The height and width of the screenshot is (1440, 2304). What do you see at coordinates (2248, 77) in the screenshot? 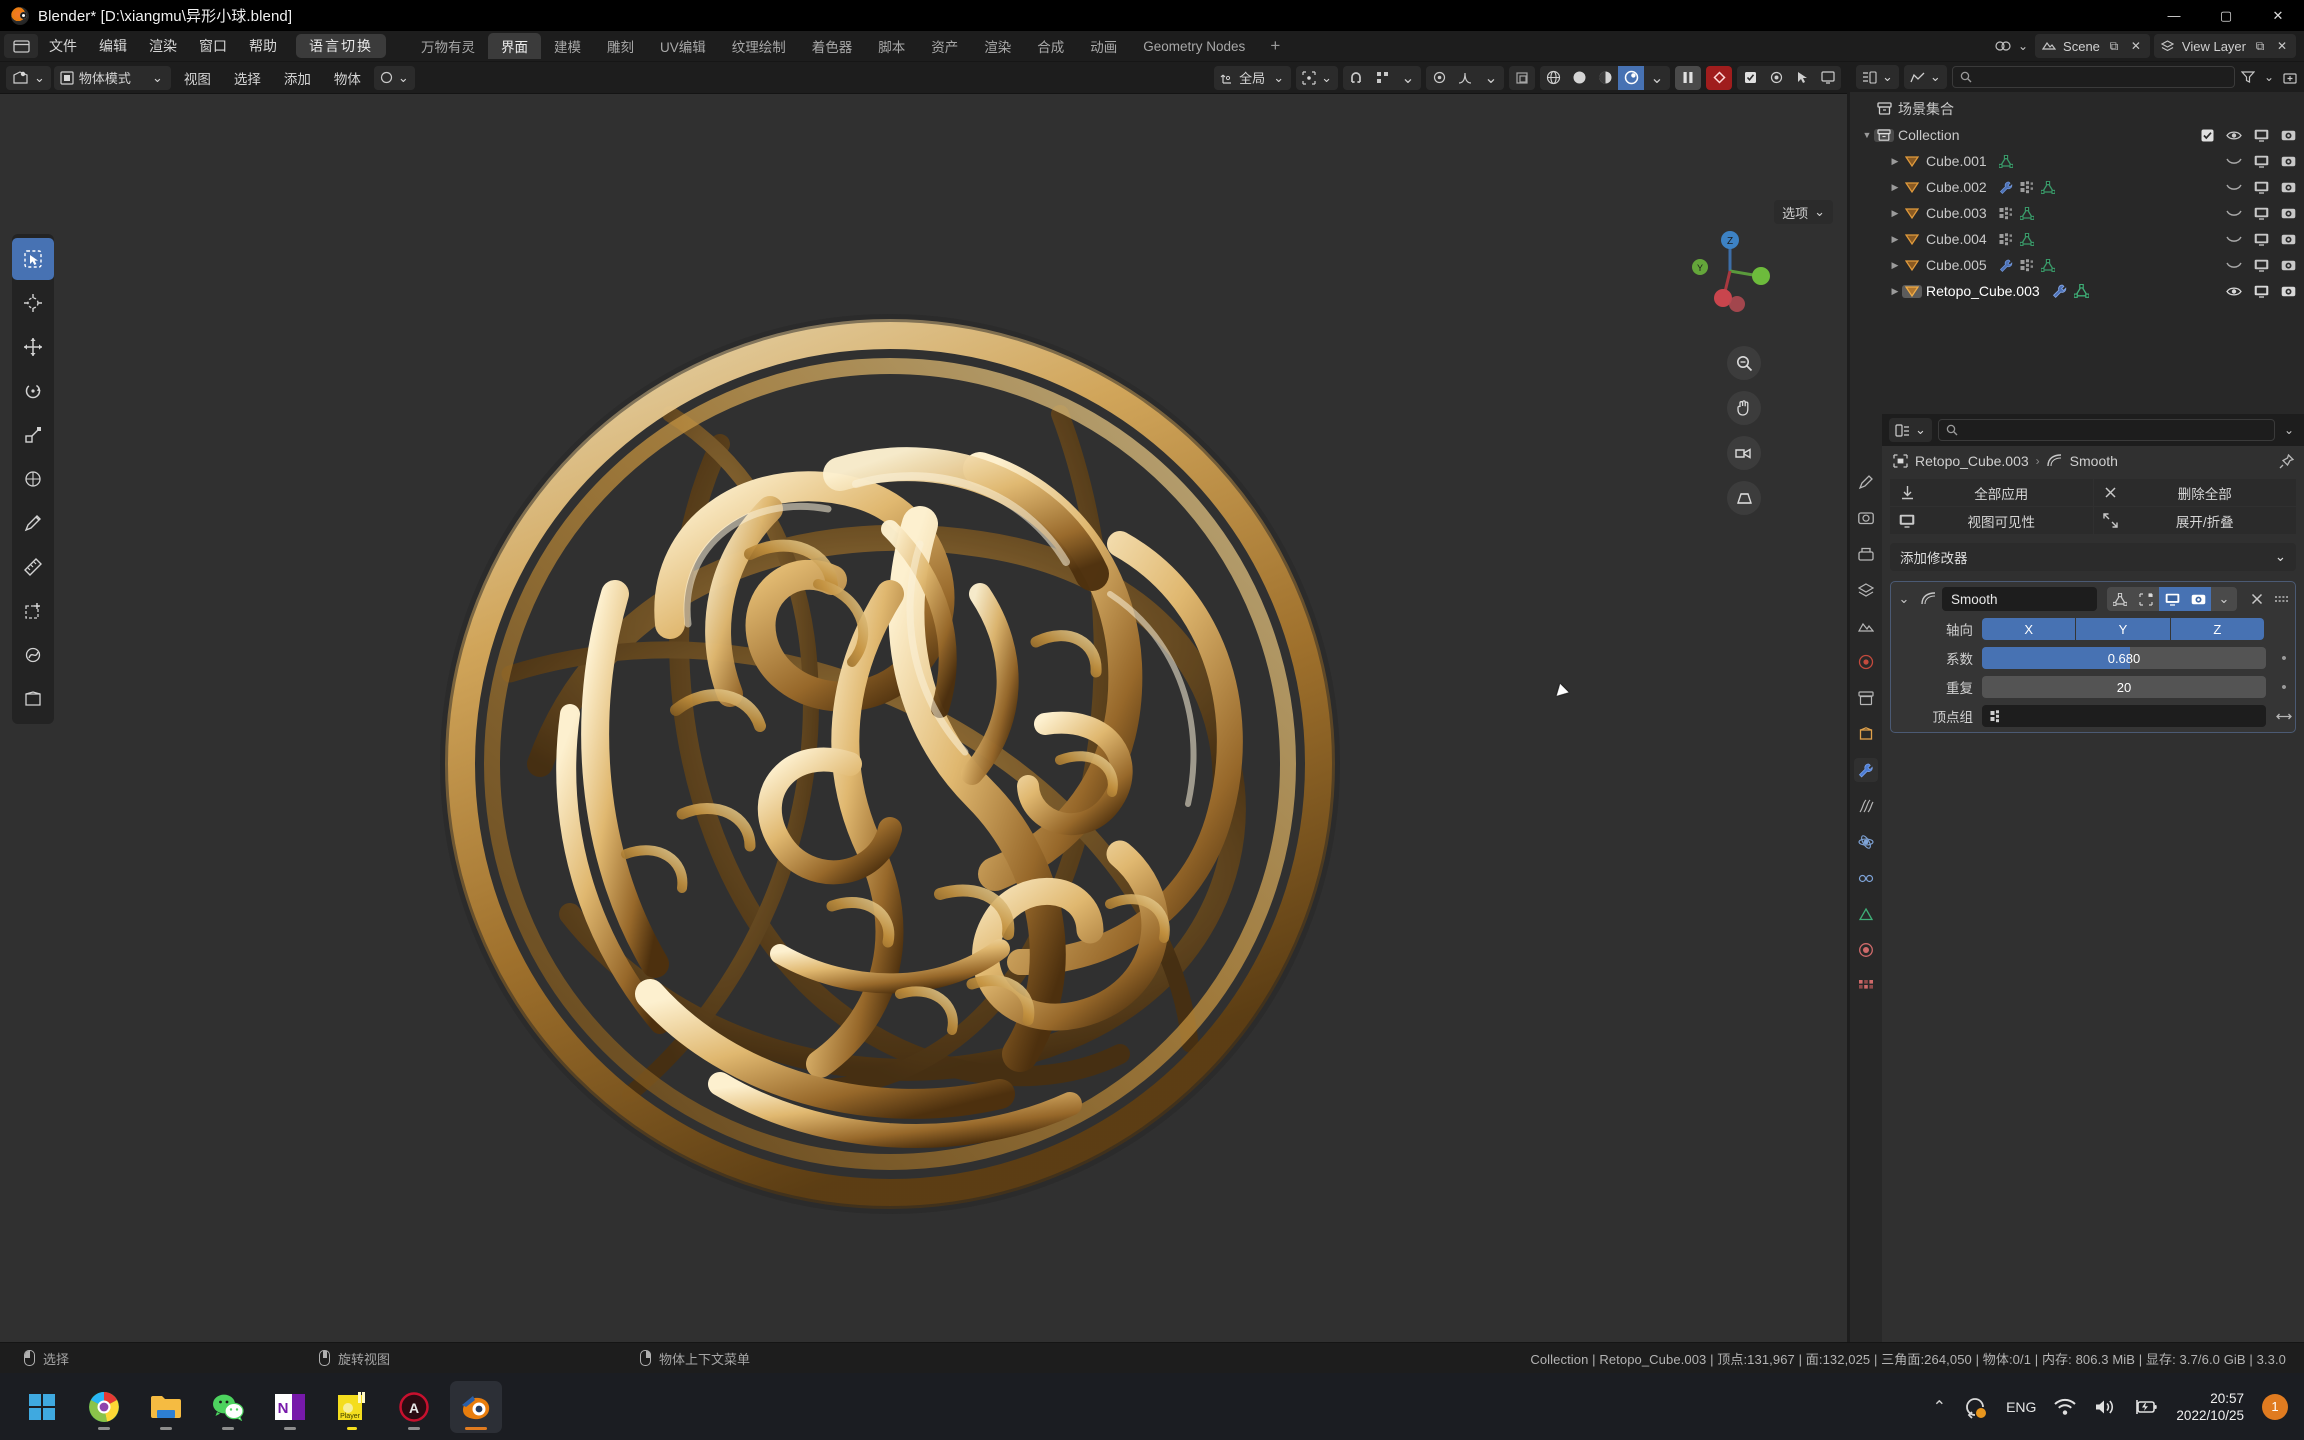
I see `outliner-filter-icon` at bounding box center [2248, 77].